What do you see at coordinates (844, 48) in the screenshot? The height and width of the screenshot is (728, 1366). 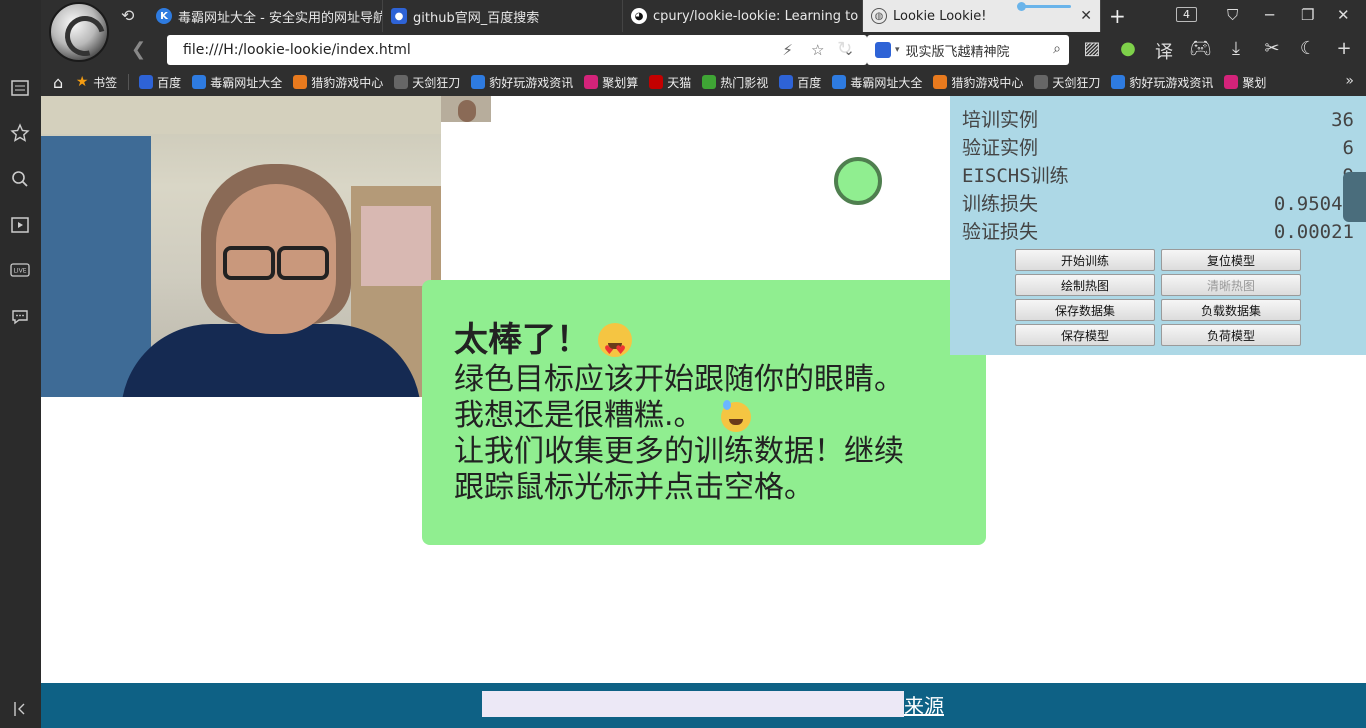 I see `reload-icon: ↻` at bounding box center [844, 48].